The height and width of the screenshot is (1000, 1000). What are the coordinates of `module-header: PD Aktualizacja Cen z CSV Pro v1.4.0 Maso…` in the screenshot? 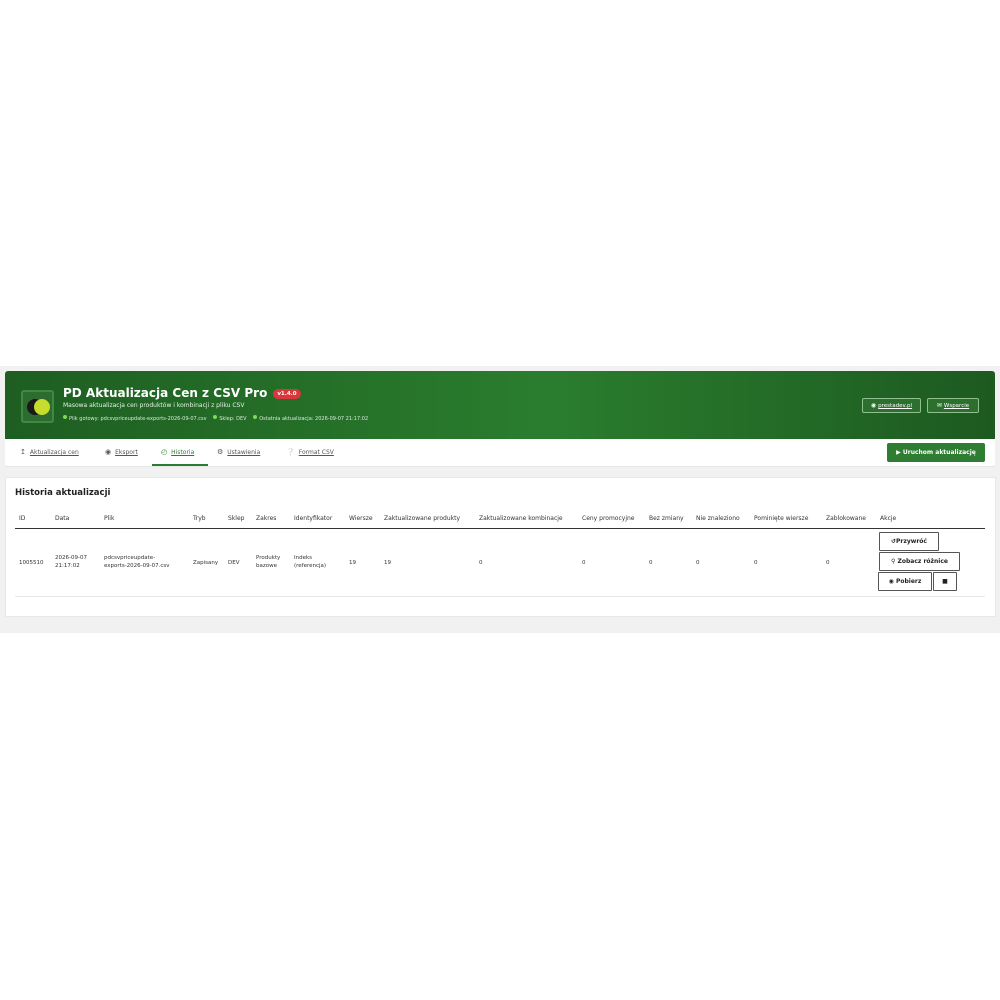 It's located at (500, 405).